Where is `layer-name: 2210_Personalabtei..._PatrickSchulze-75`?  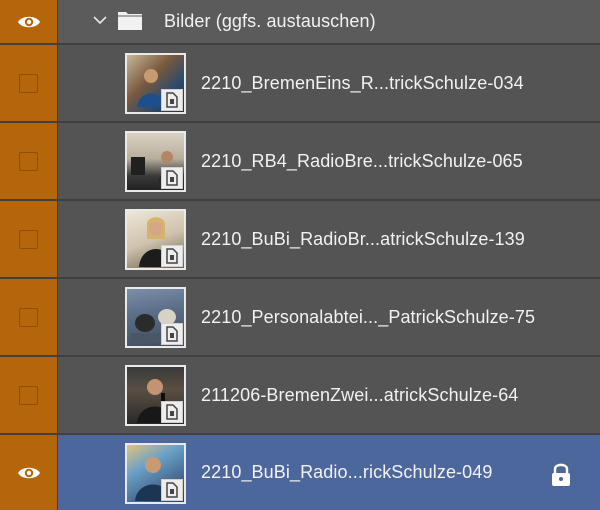
layer-name: 2210_Personalabtei..._PatrickSchulze-75 is located at coordinates (368, 316).